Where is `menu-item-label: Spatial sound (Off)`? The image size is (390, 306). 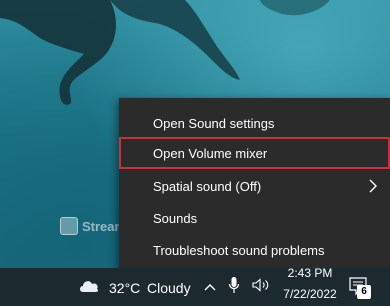
menu-item-label: Spatial sound (Off) is located at coordinates (207, 186).